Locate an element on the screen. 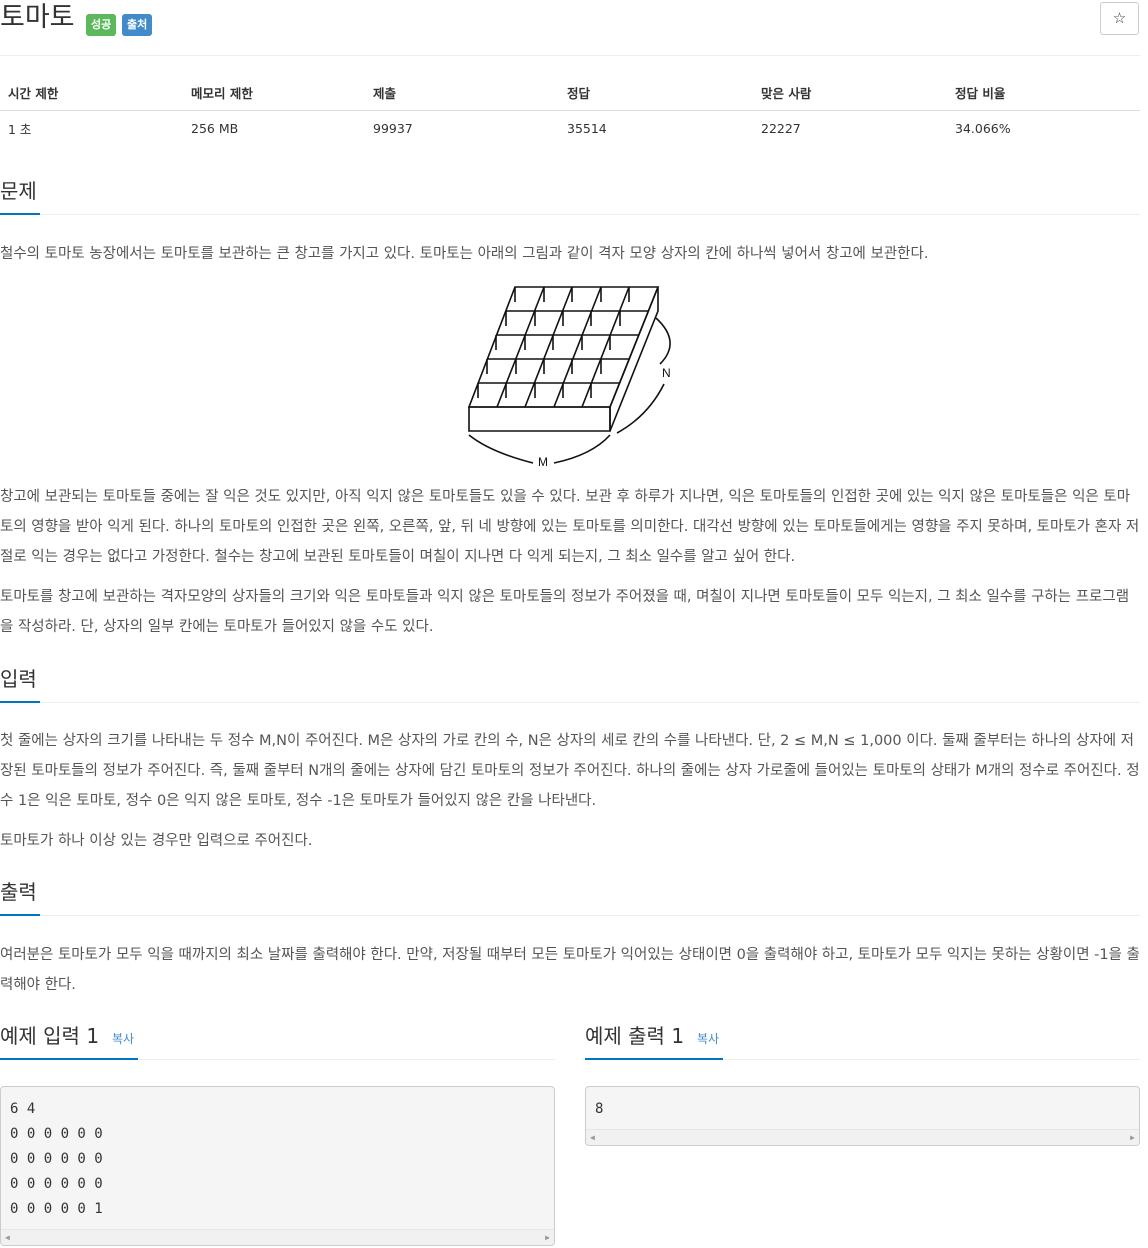  header-submissions: 제출 is located at coordinates (462, 93).